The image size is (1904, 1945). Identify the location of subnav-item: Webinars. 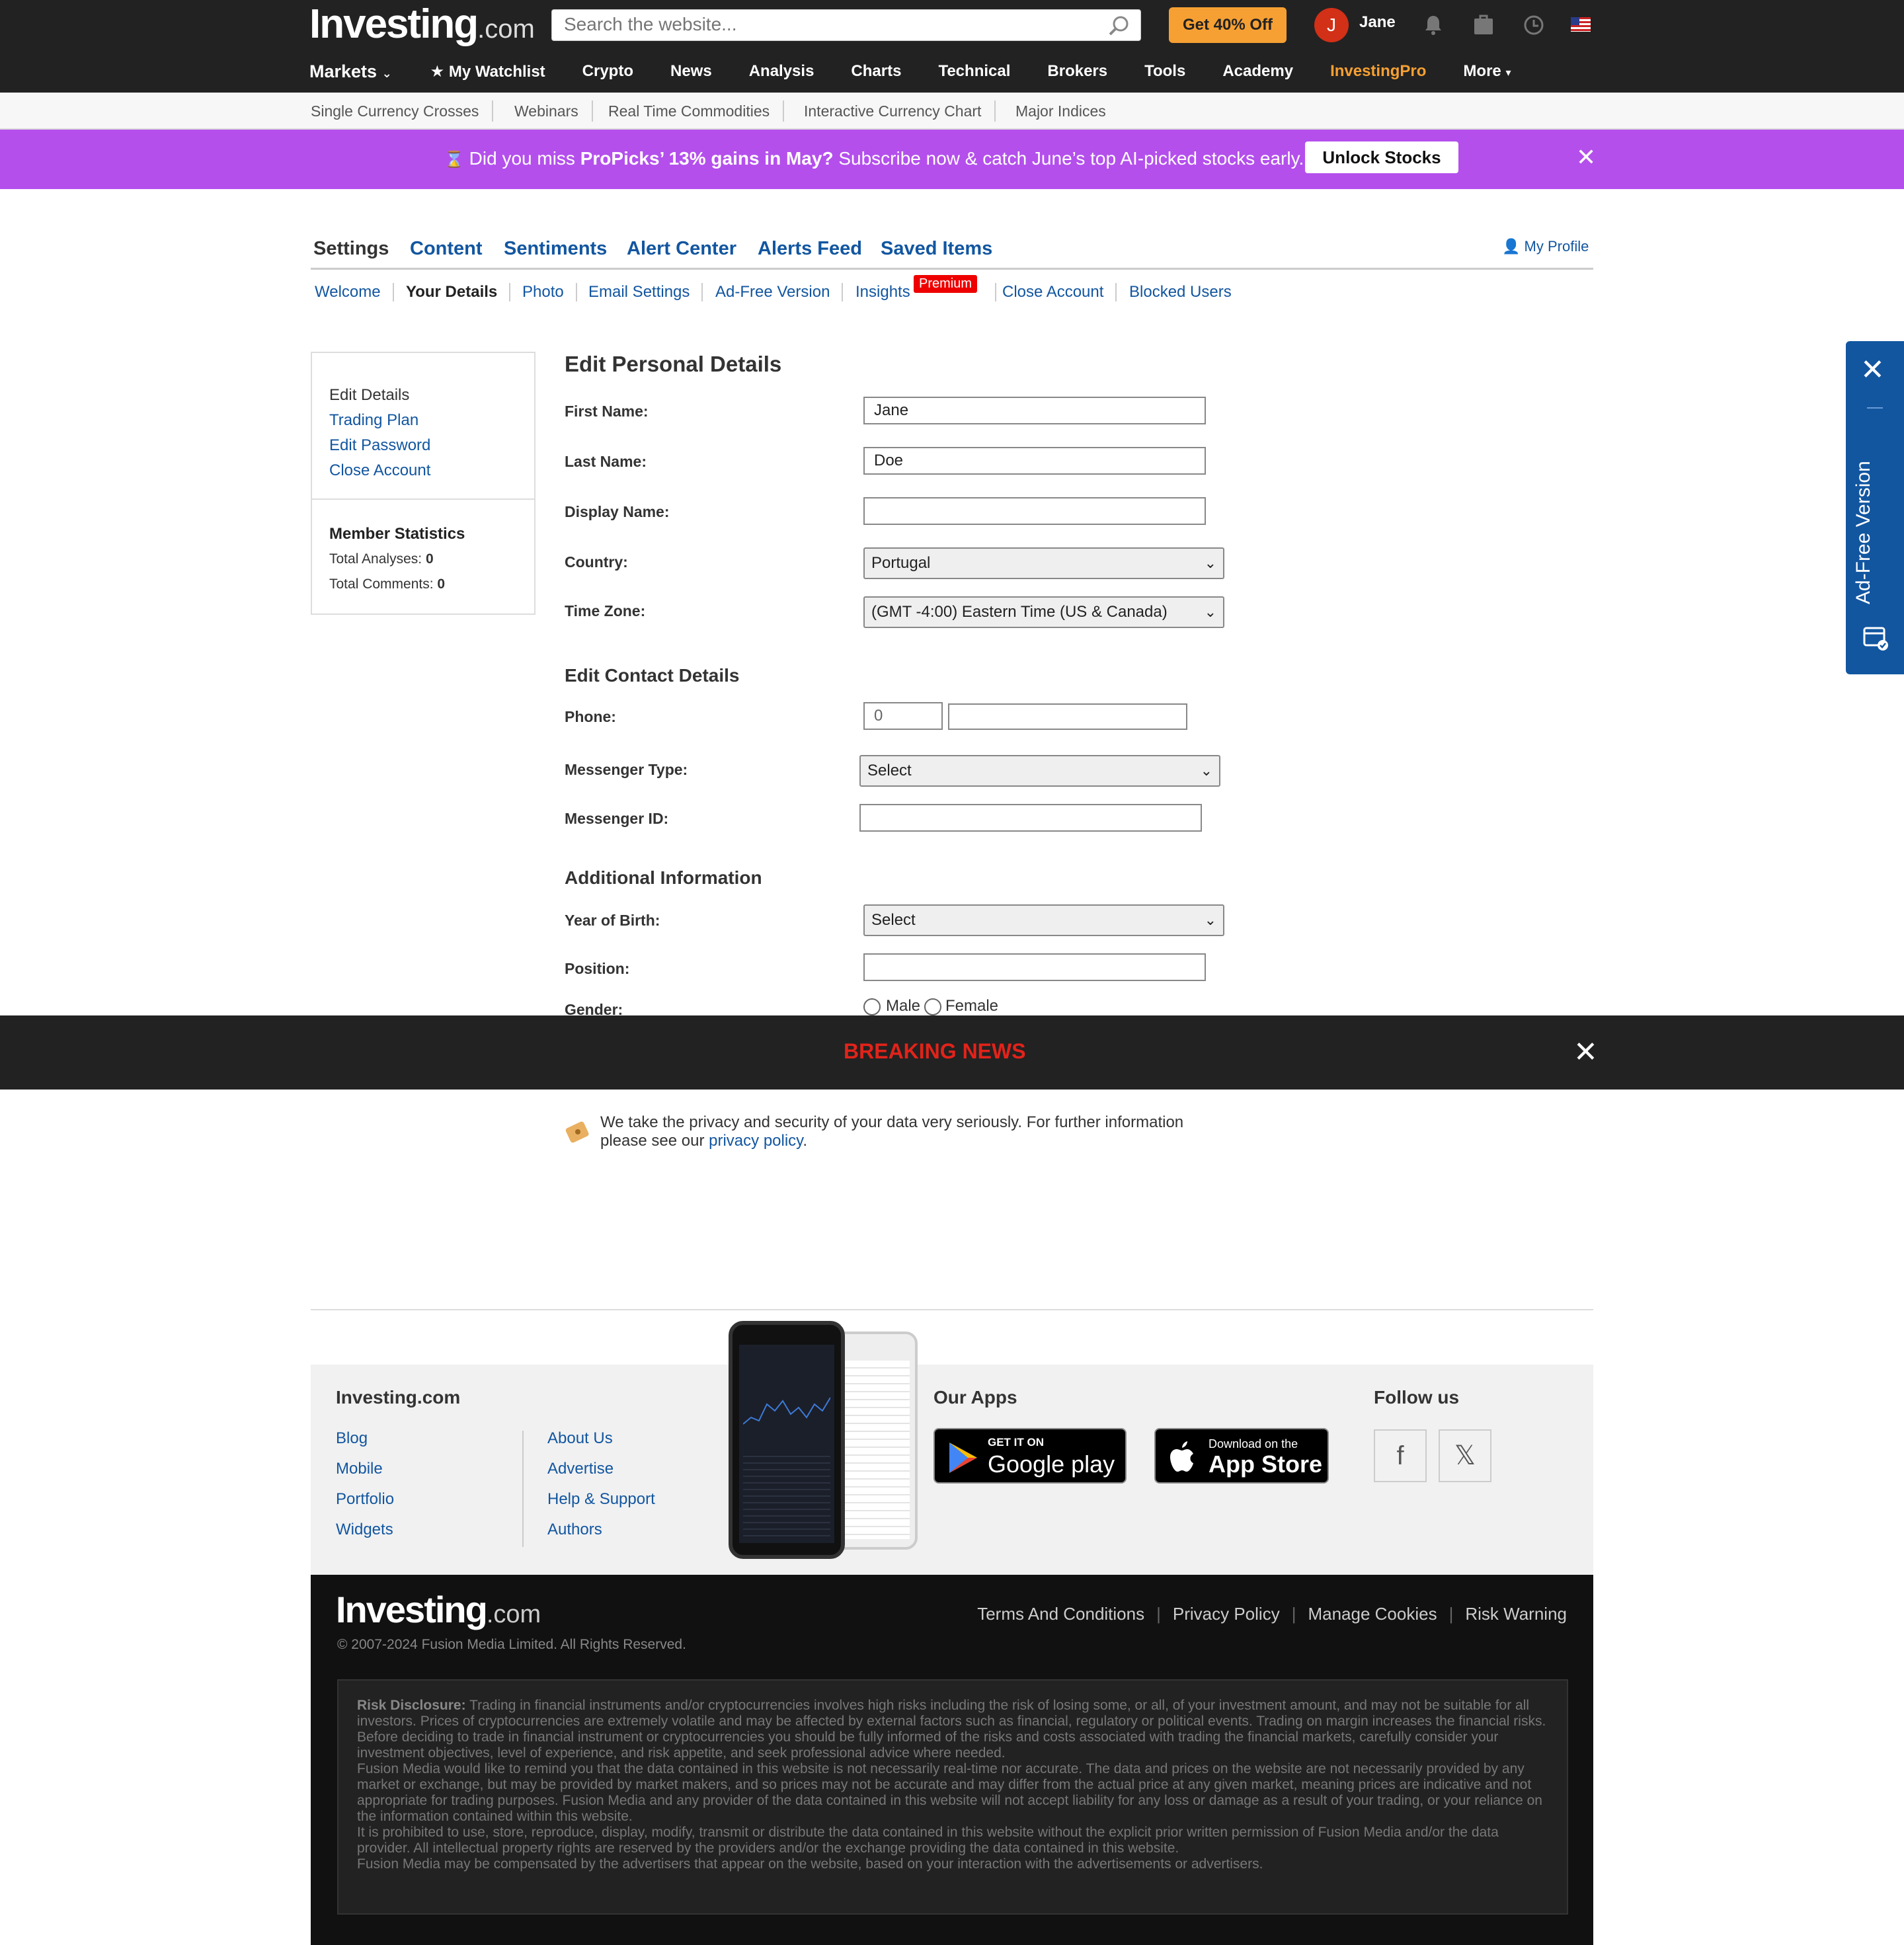
(547, 111).